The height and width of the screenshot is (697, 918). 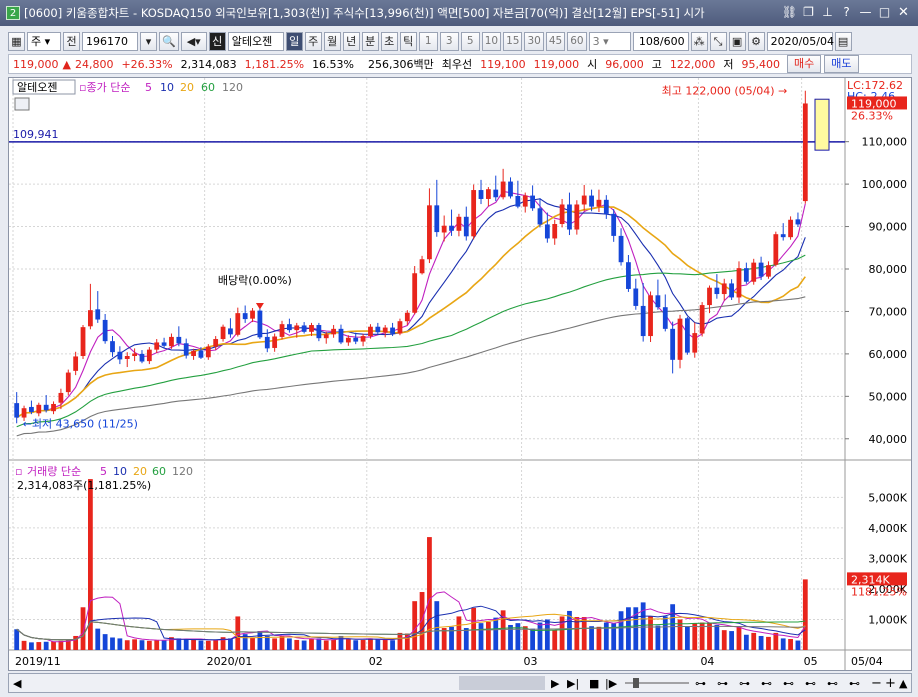 What do you see at coordinates (884, 13) in the screenshot?
I see `maximize-icon: □` at bounding box center [884, 13].